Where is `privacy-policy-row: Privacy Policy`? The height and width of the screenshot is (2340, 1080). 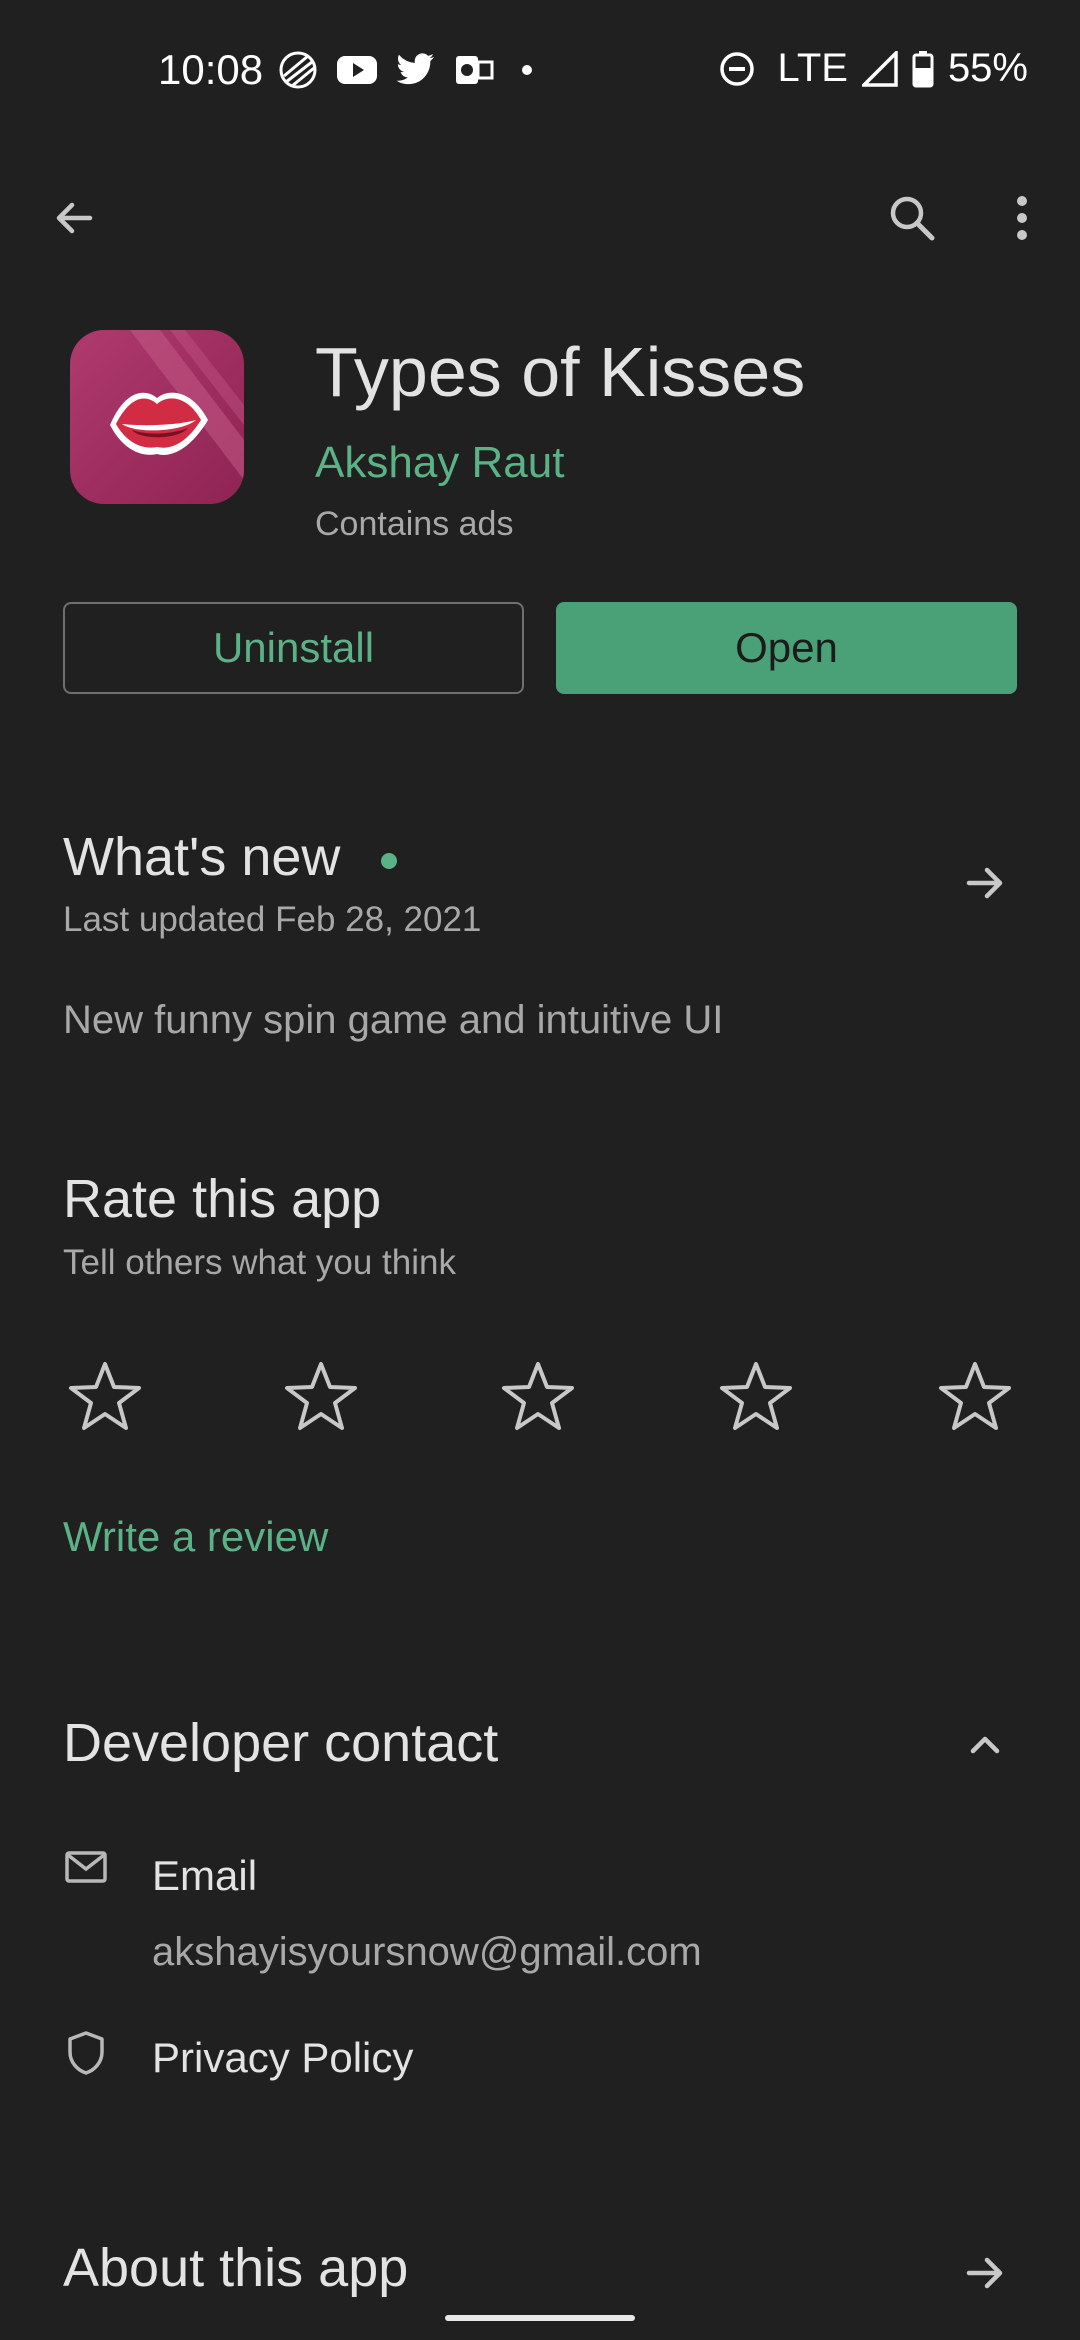
privacy-policy-row: Privacy Policy is located at coordinates (540, 2060).